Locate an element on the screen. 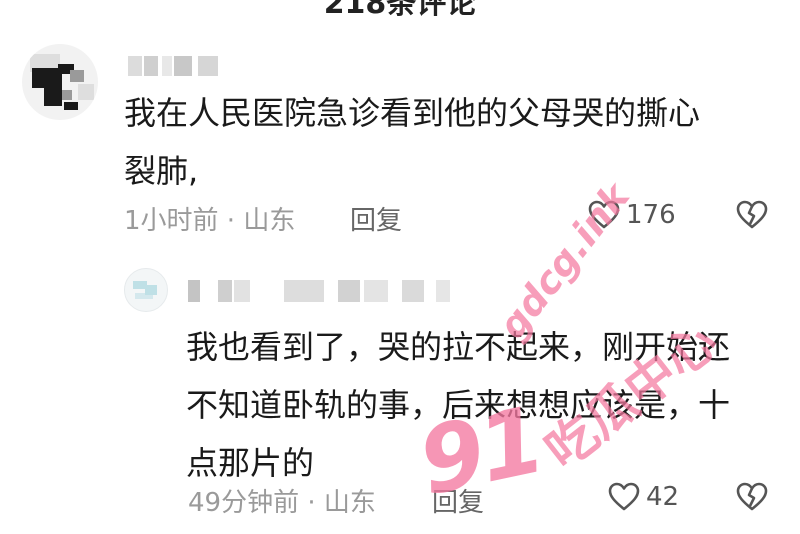  comment-time-location: 1小时前 · 山东 is located at coordinates (210, 221).